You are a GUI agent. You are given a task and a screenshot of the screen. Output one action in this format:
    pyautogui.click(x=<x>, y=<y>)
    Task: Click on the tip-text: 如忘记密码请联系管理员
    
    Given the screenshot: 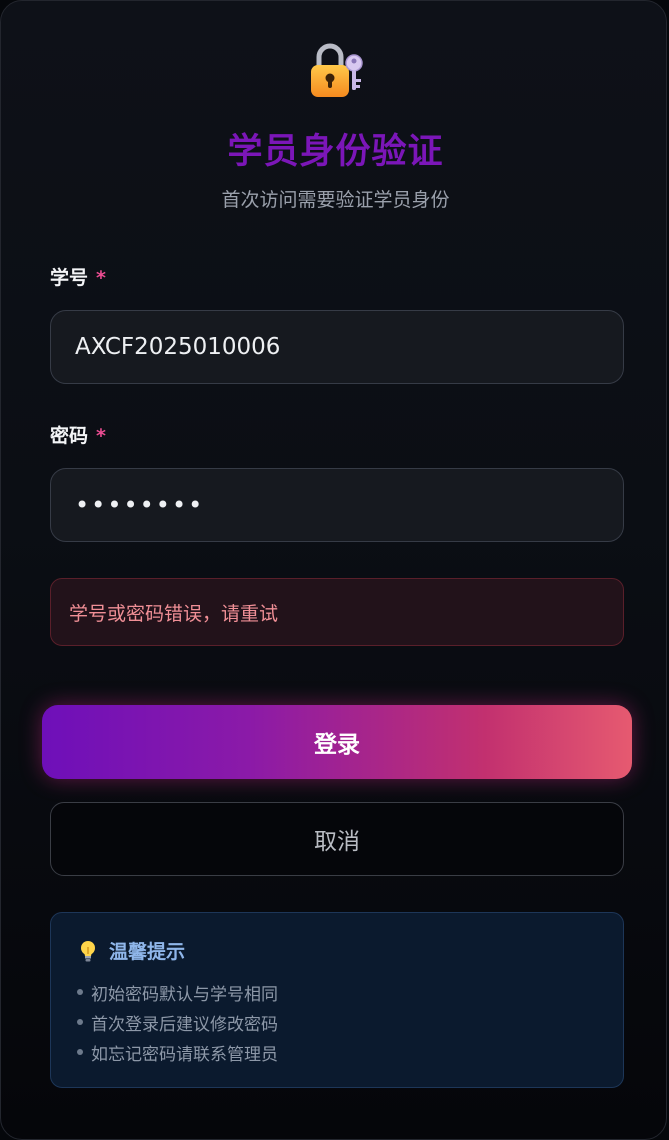 What is the action you would take?
    pyautogui.click(x=184, y=1054)
    